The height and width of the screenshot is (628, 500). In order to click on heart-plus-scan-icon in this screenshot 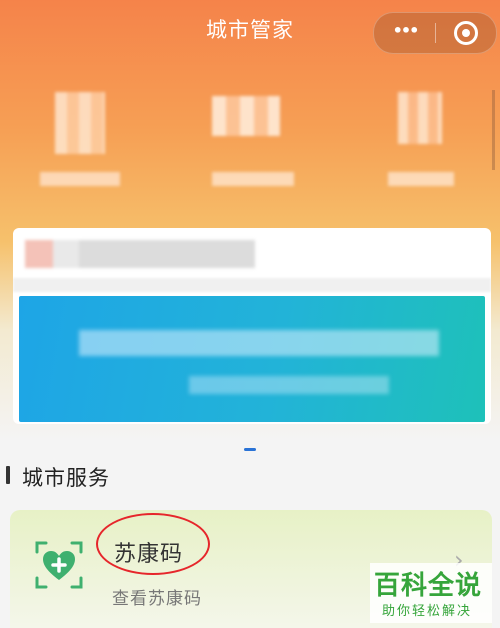, I will do `click(59, 565)`.